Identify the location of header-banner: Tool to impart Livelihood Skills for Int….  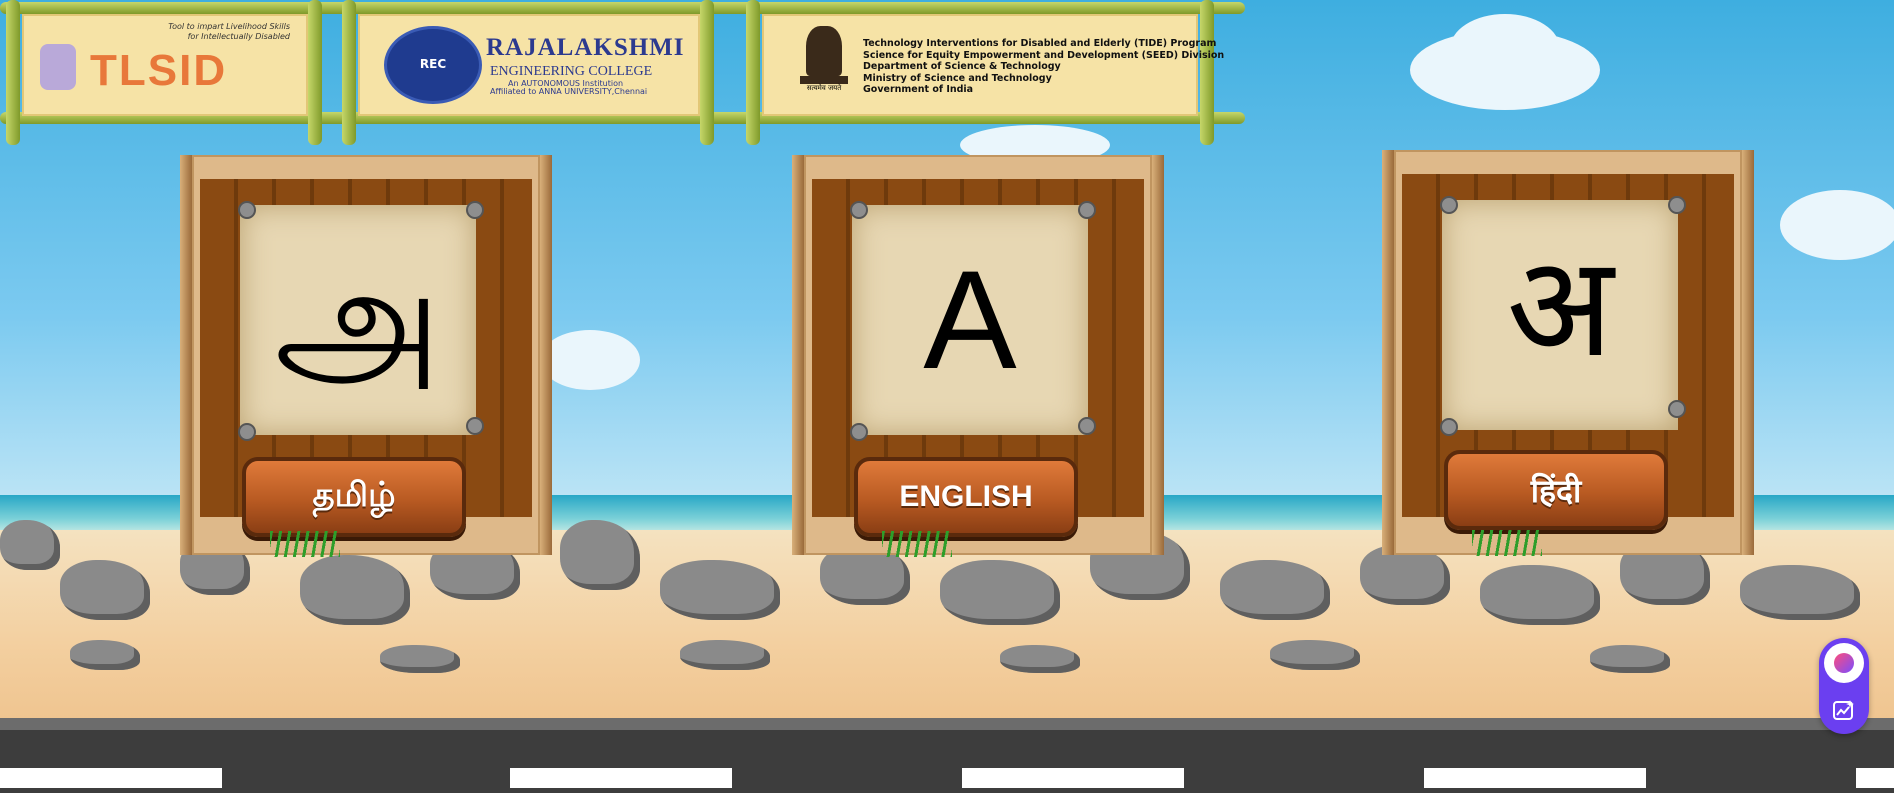
(622, 72).